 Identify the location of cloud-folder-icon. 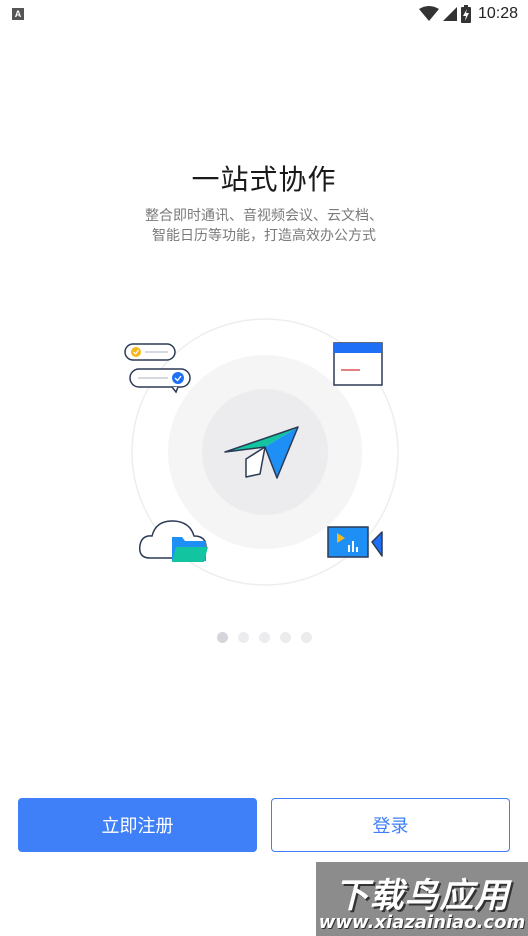
(173, 541).